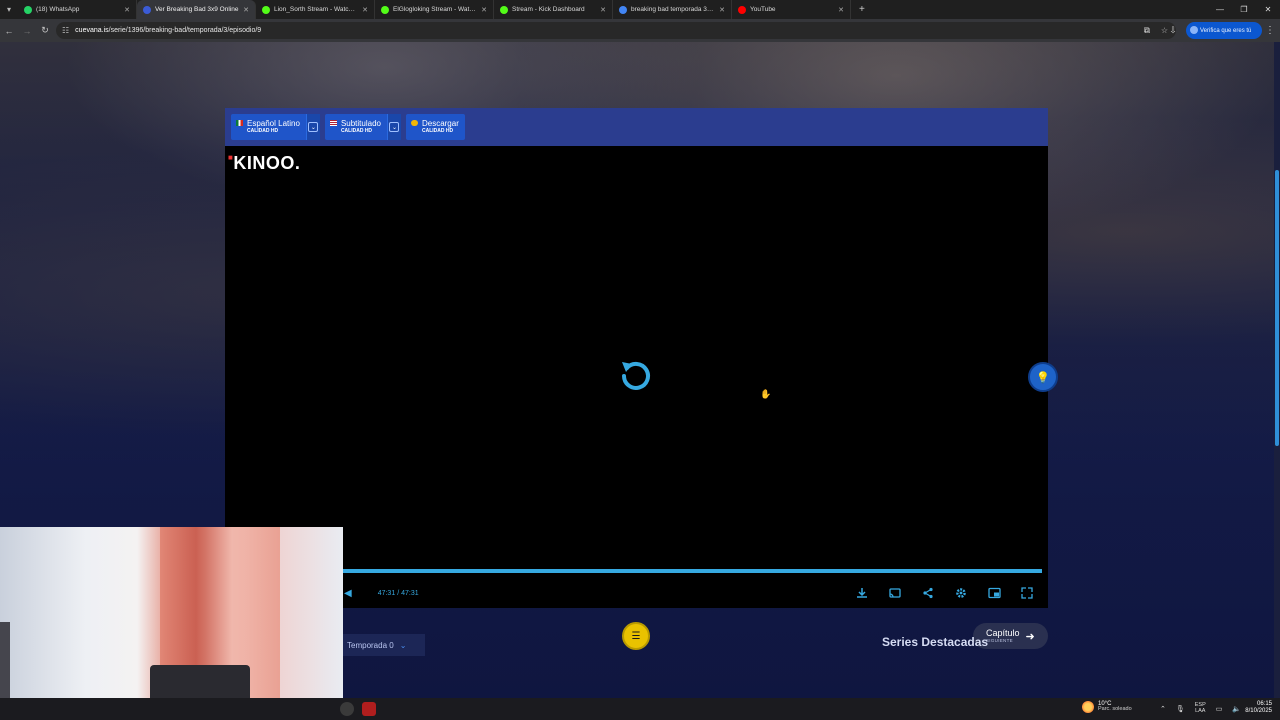 This screenshot has width=1280, height=720. What do you see at coordinates (1236, 709) in the screenshot?
I see `speaker-icon: 🔈` at bounding box center [1236, 709].